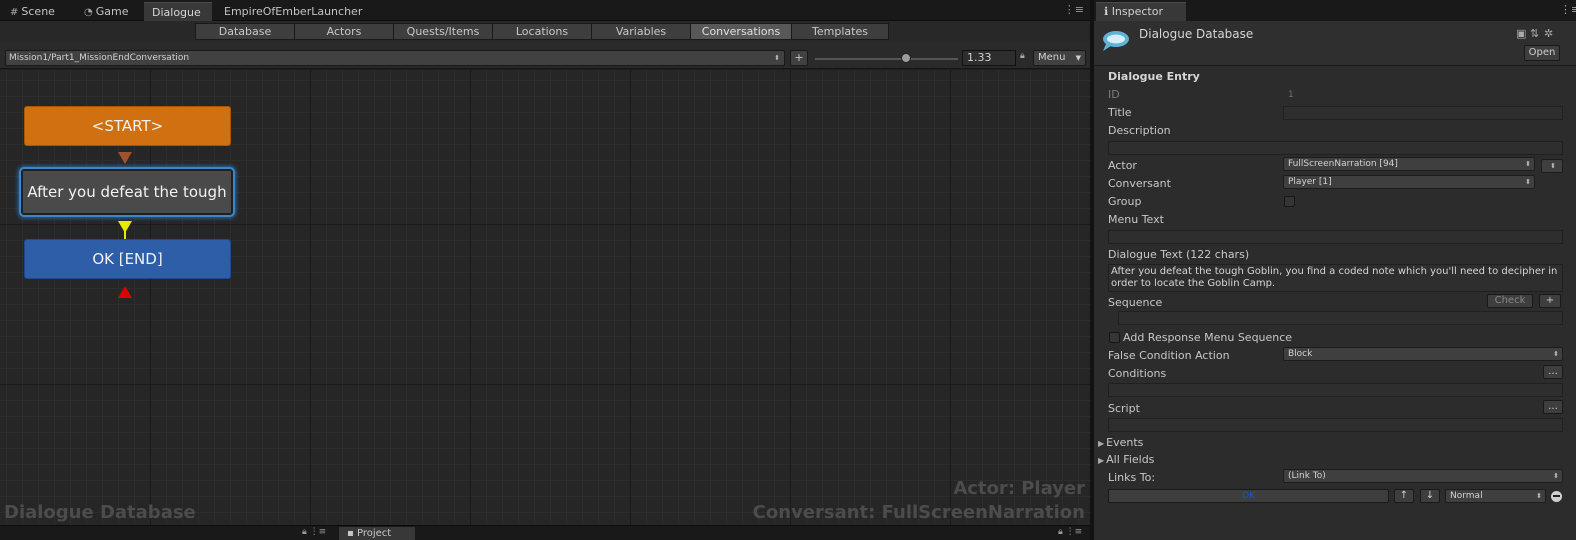  I want to click on conversation-dropdown: Mission1/Part1_MissionEndConversation ⬍, so click(395, 58).